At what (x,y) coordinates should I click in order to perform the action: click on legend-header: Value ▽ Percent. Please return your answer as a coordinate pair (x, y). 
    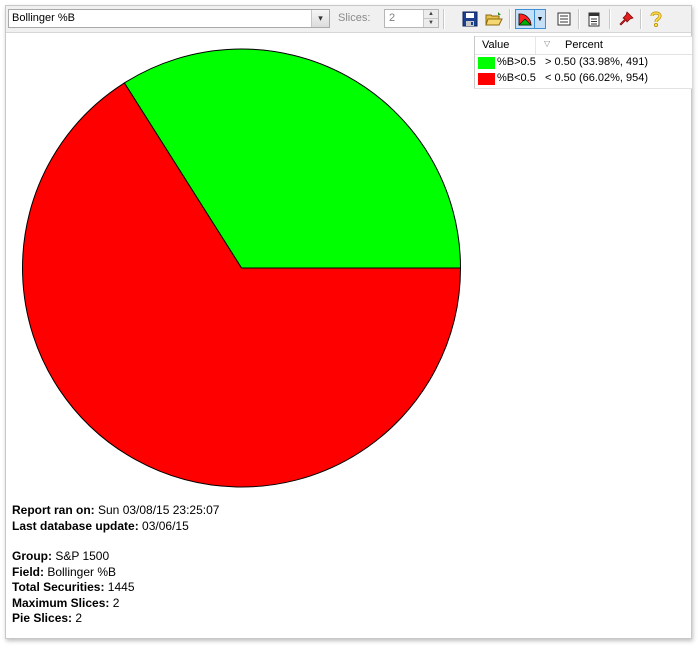
    Looking at the image, I should click on (583, 45).